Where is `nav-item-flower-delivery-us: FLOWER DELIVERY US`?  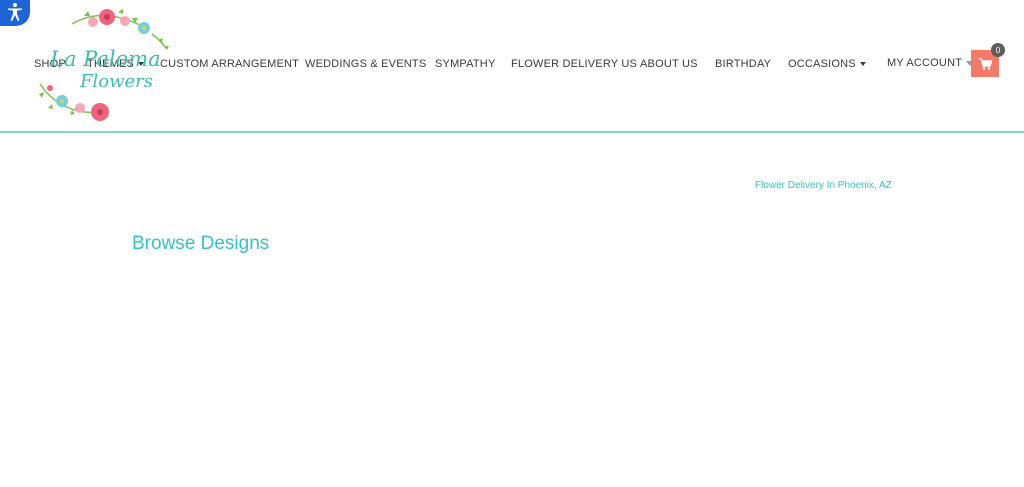 nav-item-flower-delivery-us: FLOWER DELIVERY US is located at coordinates (574, 64).